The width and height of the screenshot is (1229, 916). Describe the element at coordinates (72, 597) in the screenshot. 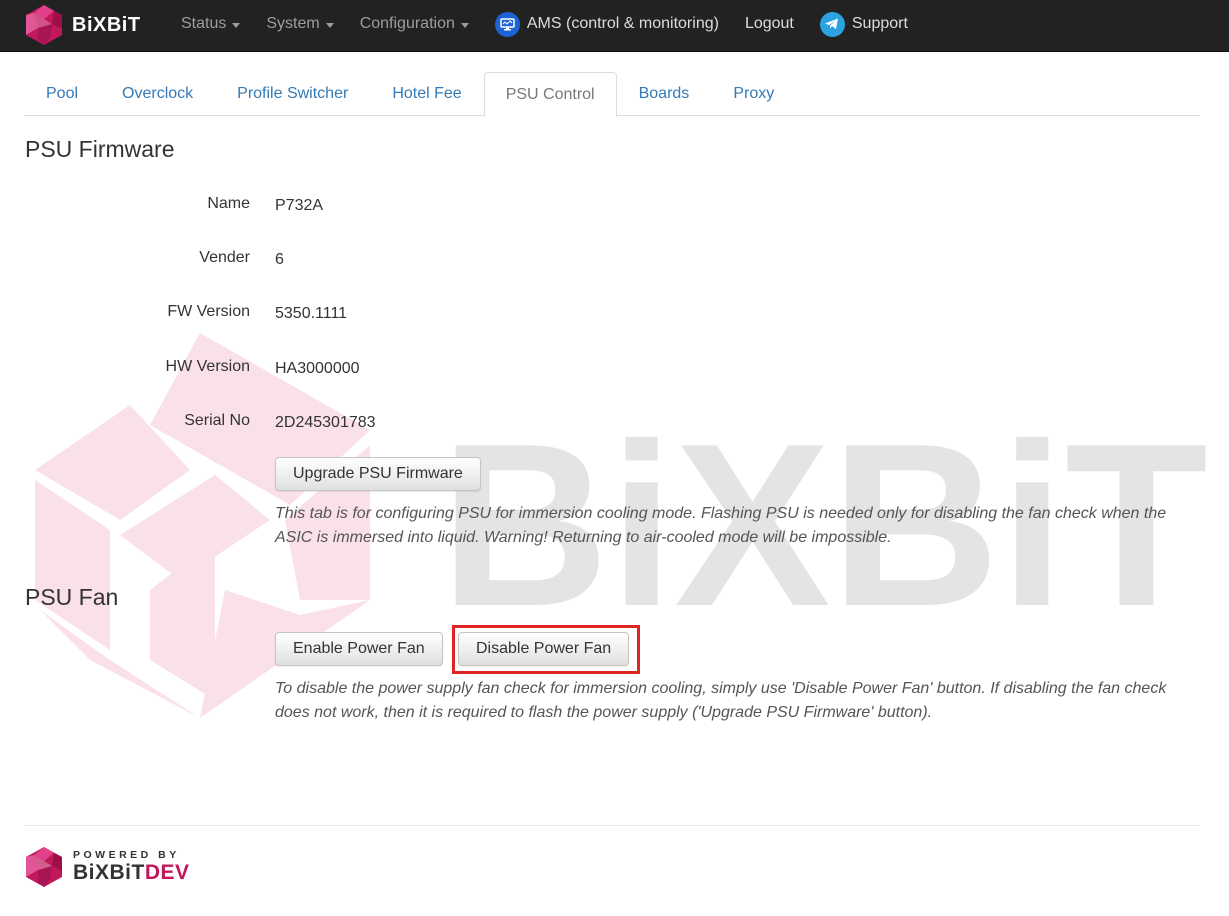

I see `psu-fan-title: PSU Fan` at that location.